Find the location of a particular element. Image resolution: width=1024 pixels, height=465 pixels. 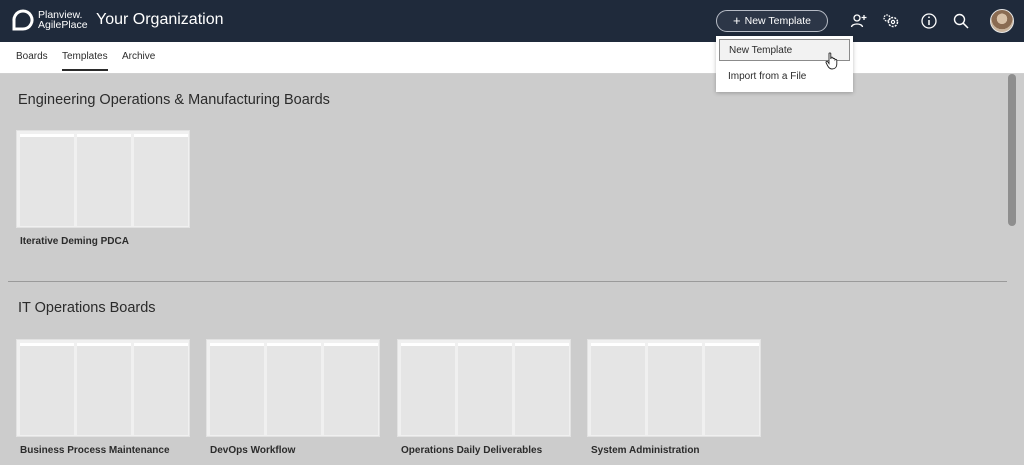

template-card-system-administration is located at coordinates (674, 388).